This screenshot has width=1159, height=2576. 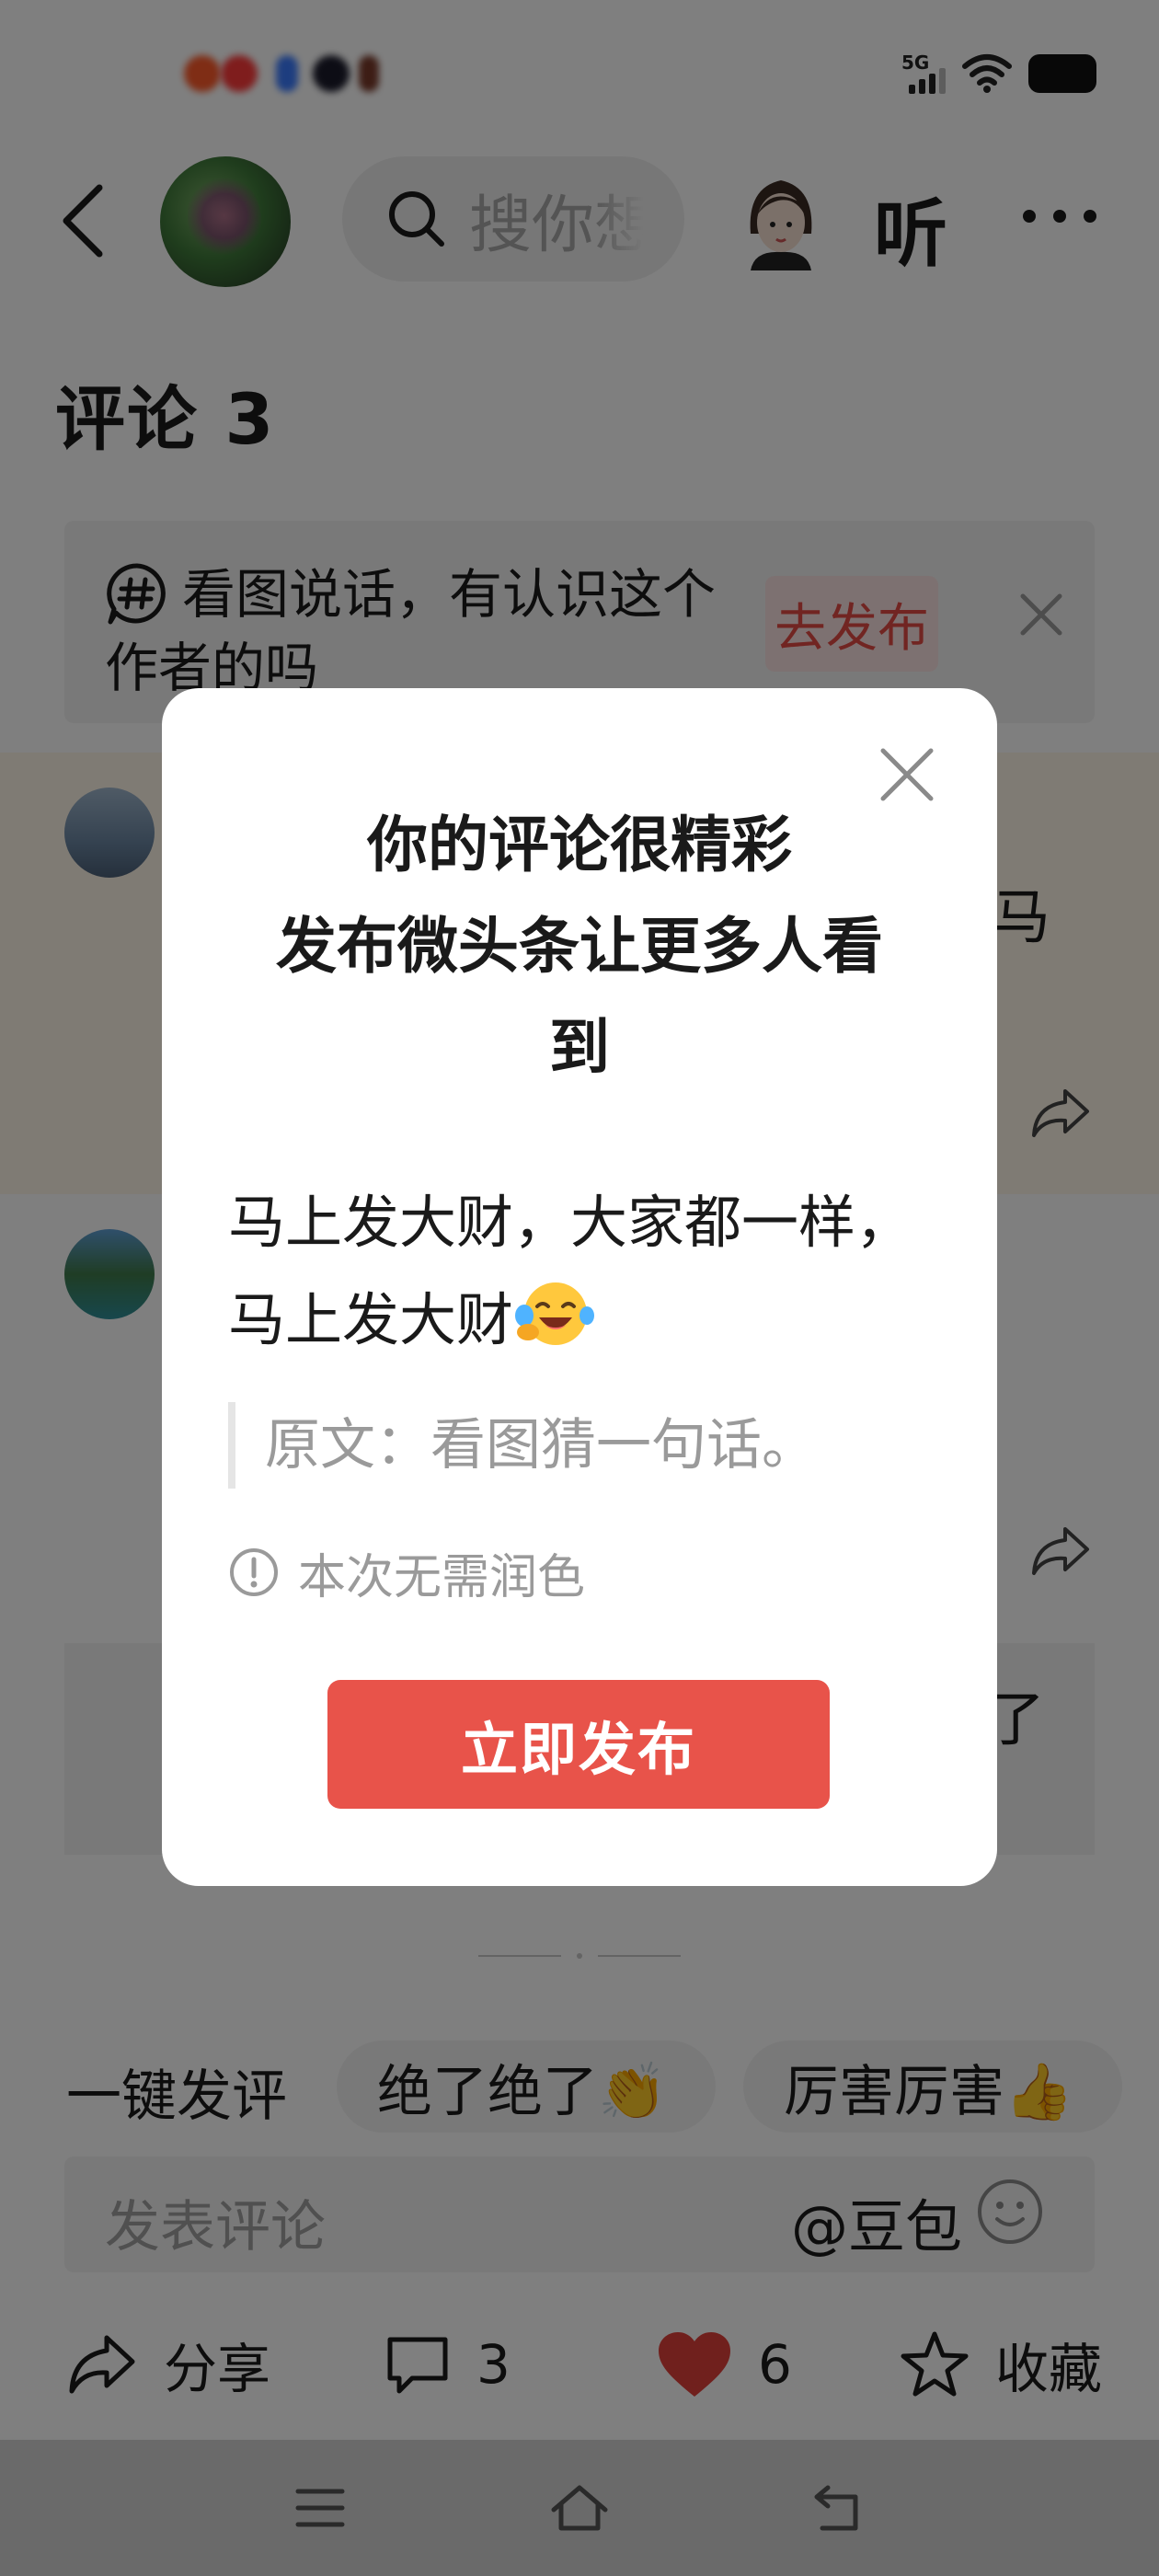 I want to click on original-text-quote: 原文：看图猜一句话。, so click(x=522, y=1445).